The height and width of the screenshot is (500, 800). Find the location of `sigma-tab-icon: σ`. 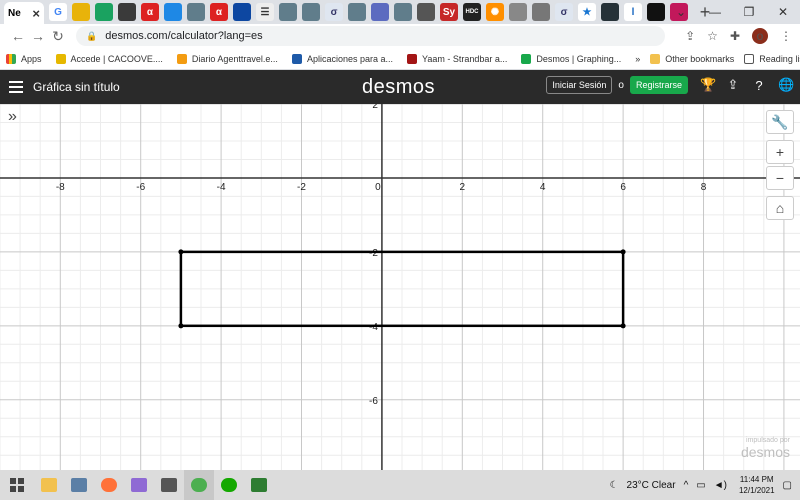

sigma-tab-icon: σ is located at coordinates (334, 12).